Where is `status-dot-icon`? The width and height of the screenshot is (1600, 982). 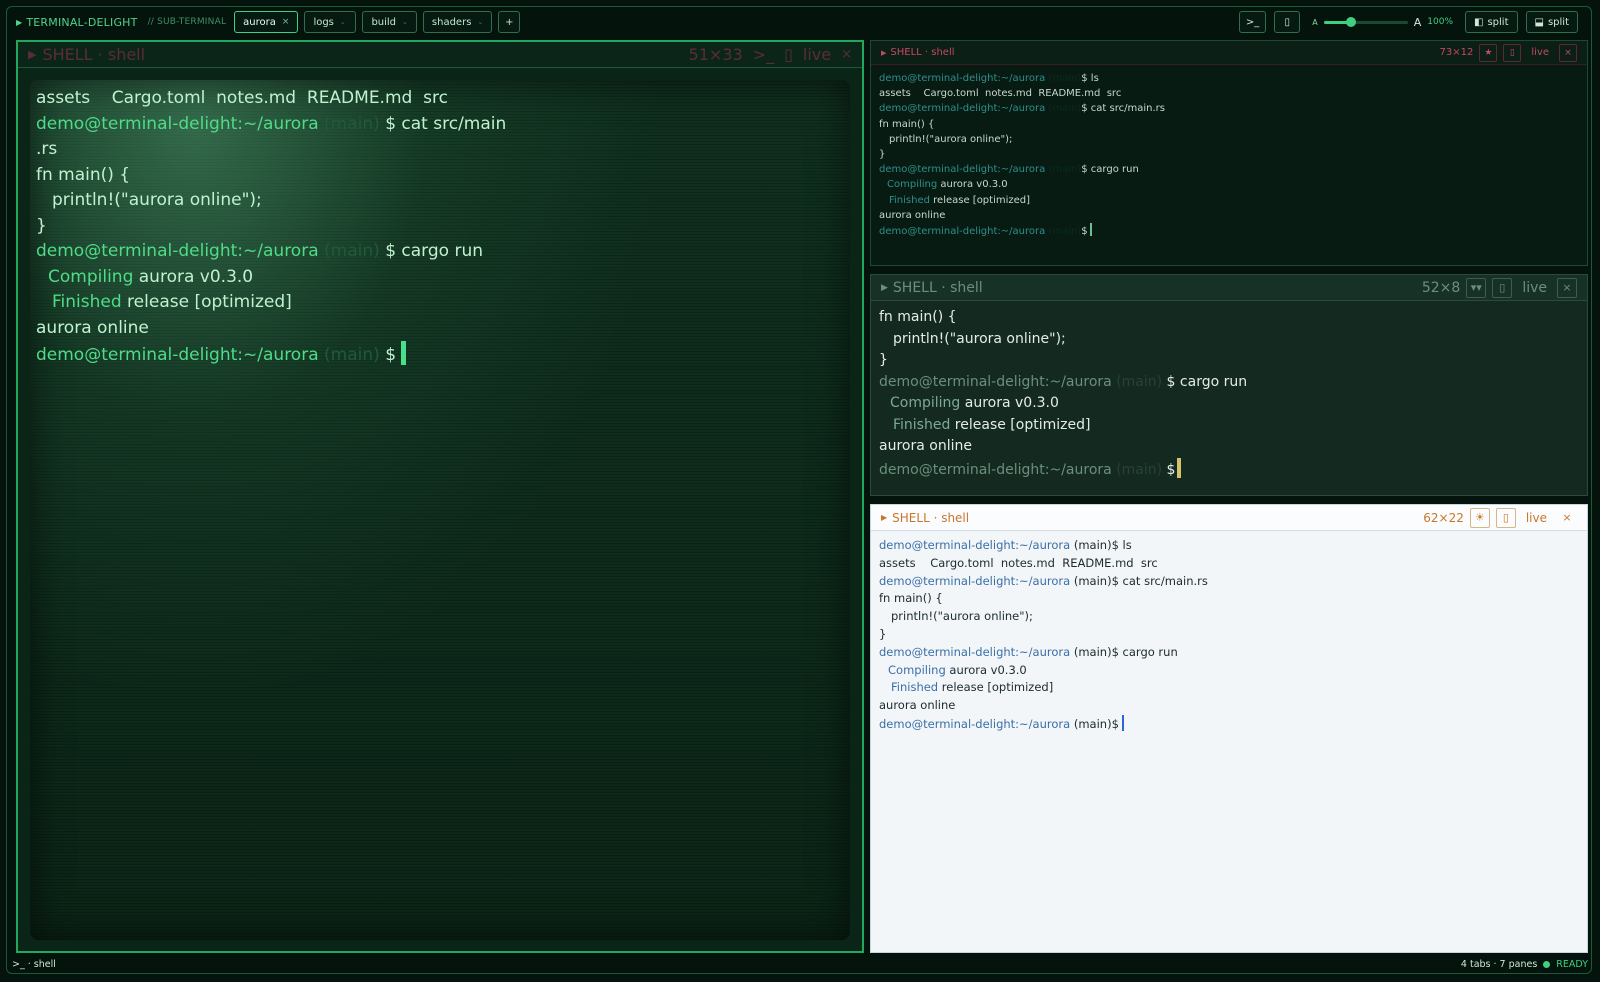
status-dot-icon is located at coordinates (1547, 964).